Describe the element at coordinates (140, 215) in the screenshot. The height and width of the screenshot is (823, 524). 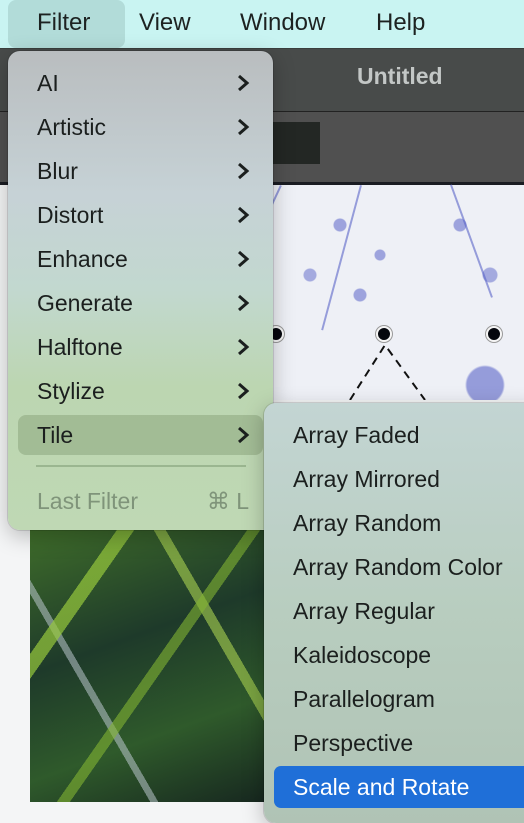
I see `menu-item-distort: Distort` at that location.